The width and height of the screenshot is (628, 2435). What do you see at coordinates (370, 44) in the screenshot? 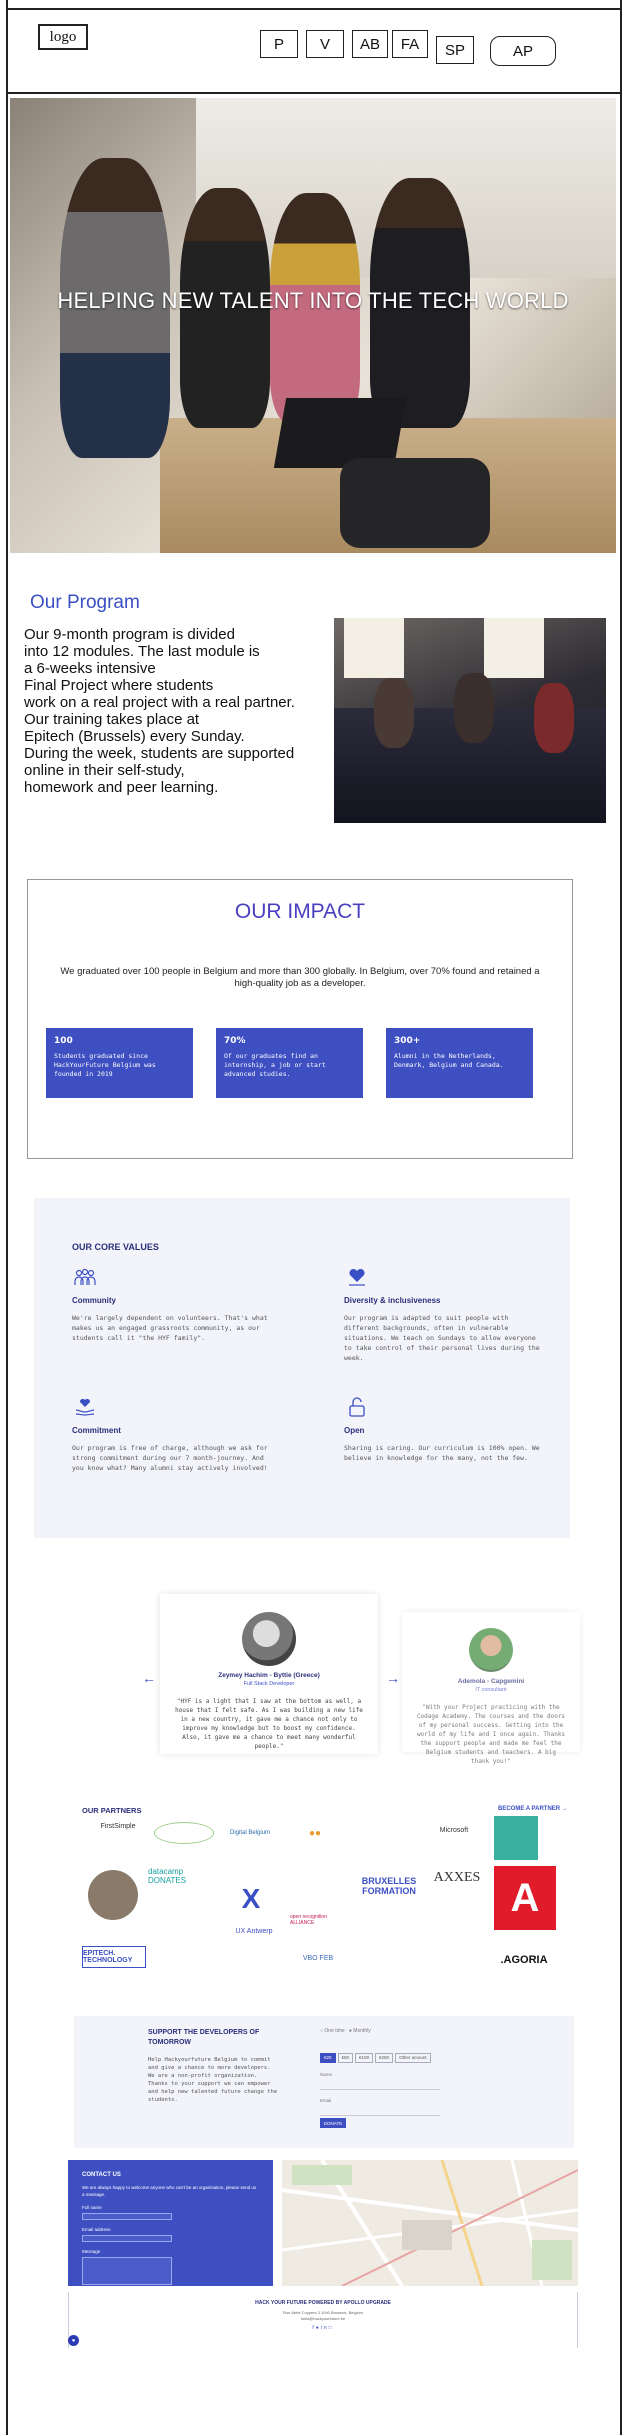
I see `nav-button-ab: AB` at bounding box center [370, 44].